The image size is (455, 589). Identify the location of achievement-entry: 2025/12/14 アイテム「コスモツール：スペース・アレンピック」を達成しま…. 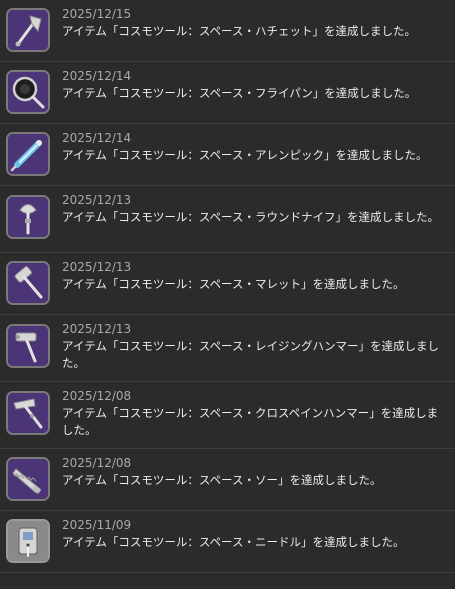
(227, 155).